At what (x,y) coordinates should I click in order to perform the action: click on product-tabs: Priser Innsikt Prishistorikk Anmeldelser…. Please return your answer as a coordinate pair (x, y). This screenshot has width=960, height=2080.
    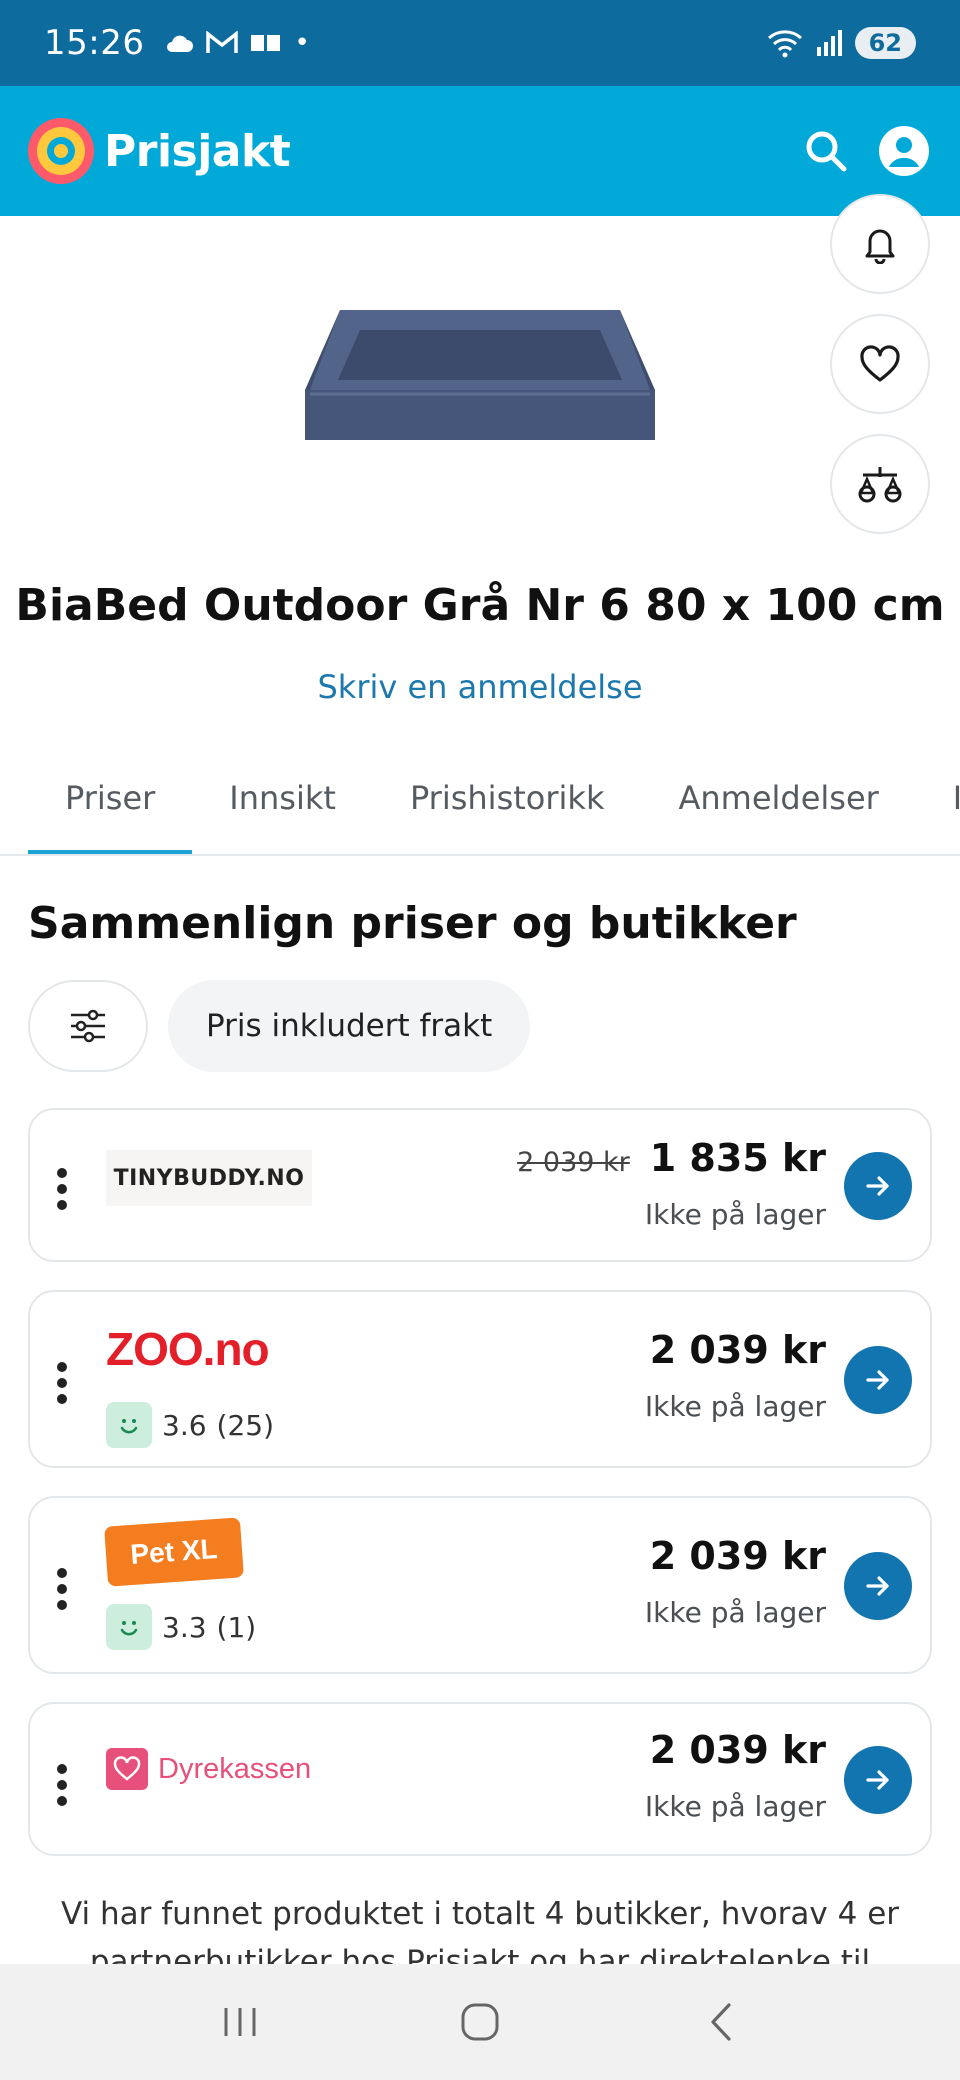
    Looking at the image, I should click on (480, 798).